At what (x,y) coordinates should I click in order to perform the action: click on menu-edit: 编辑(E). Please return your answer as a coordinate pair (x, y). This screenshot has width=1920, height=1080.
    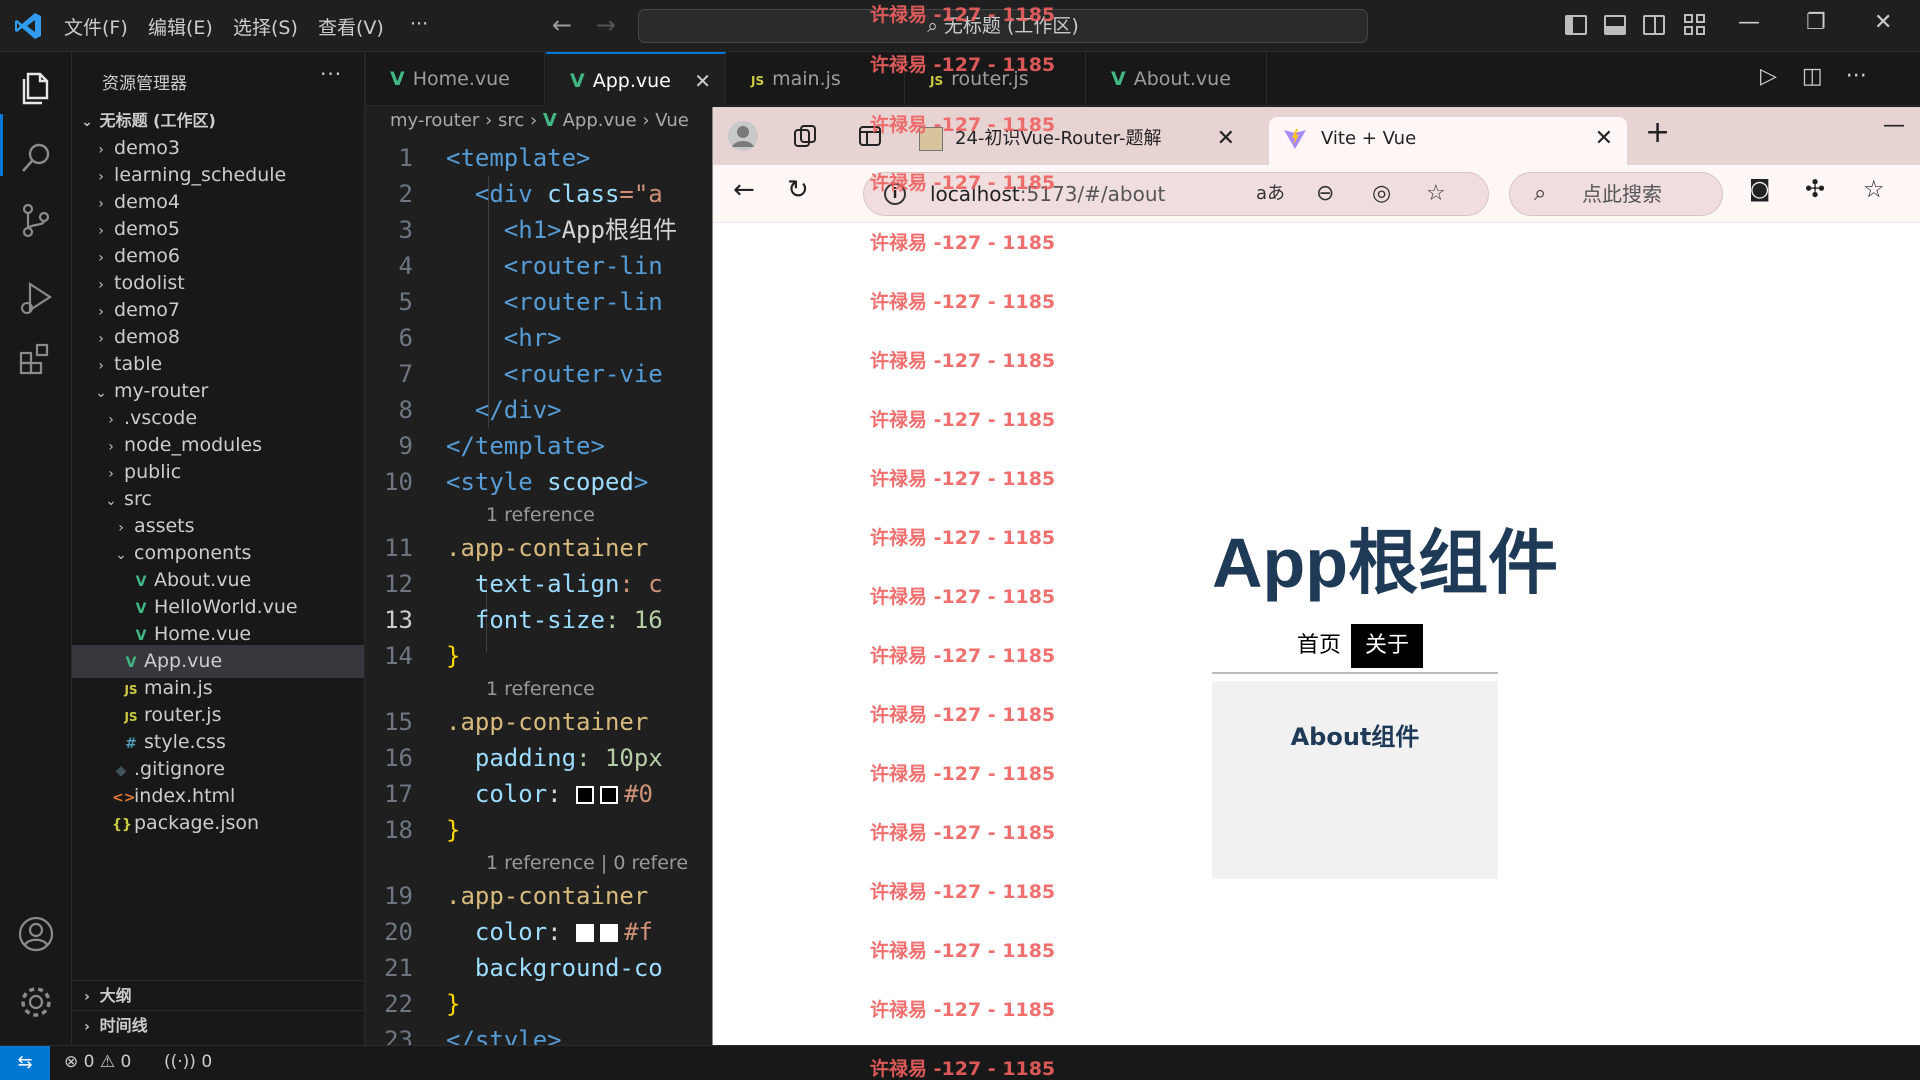
    Looking at the image, I should click on (180, 26).